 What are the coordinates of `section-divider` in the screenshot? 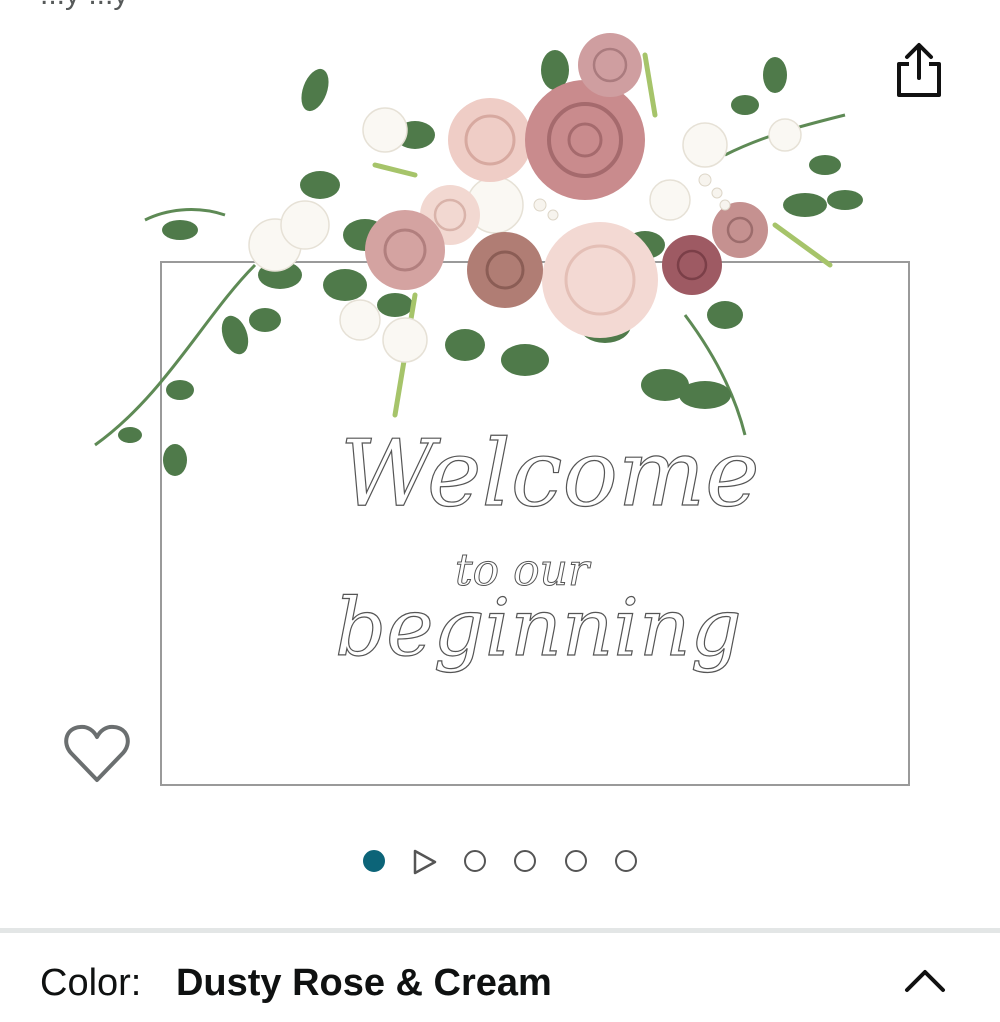 It's located at (500, 930).